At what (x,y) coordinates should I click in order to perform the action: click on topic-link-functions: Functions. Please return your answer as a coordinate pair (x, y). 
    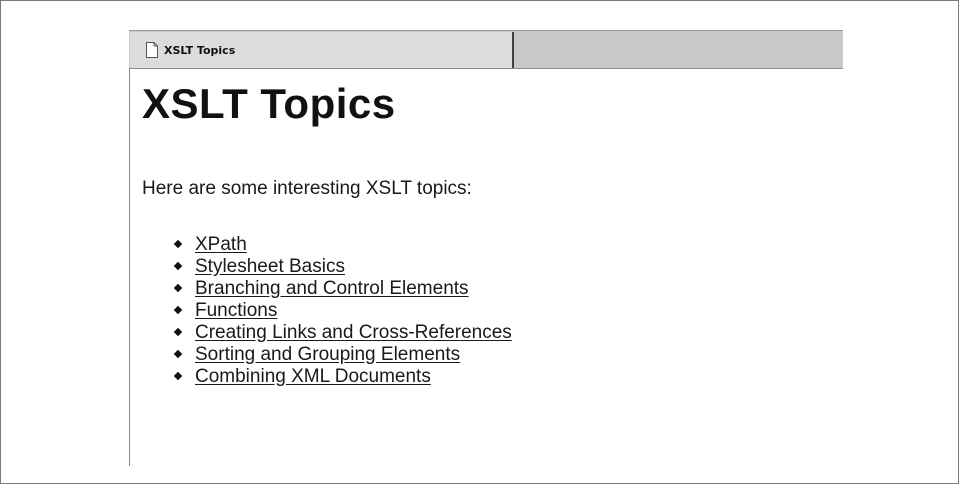
    Looking at the image, I should click on (236, 310).